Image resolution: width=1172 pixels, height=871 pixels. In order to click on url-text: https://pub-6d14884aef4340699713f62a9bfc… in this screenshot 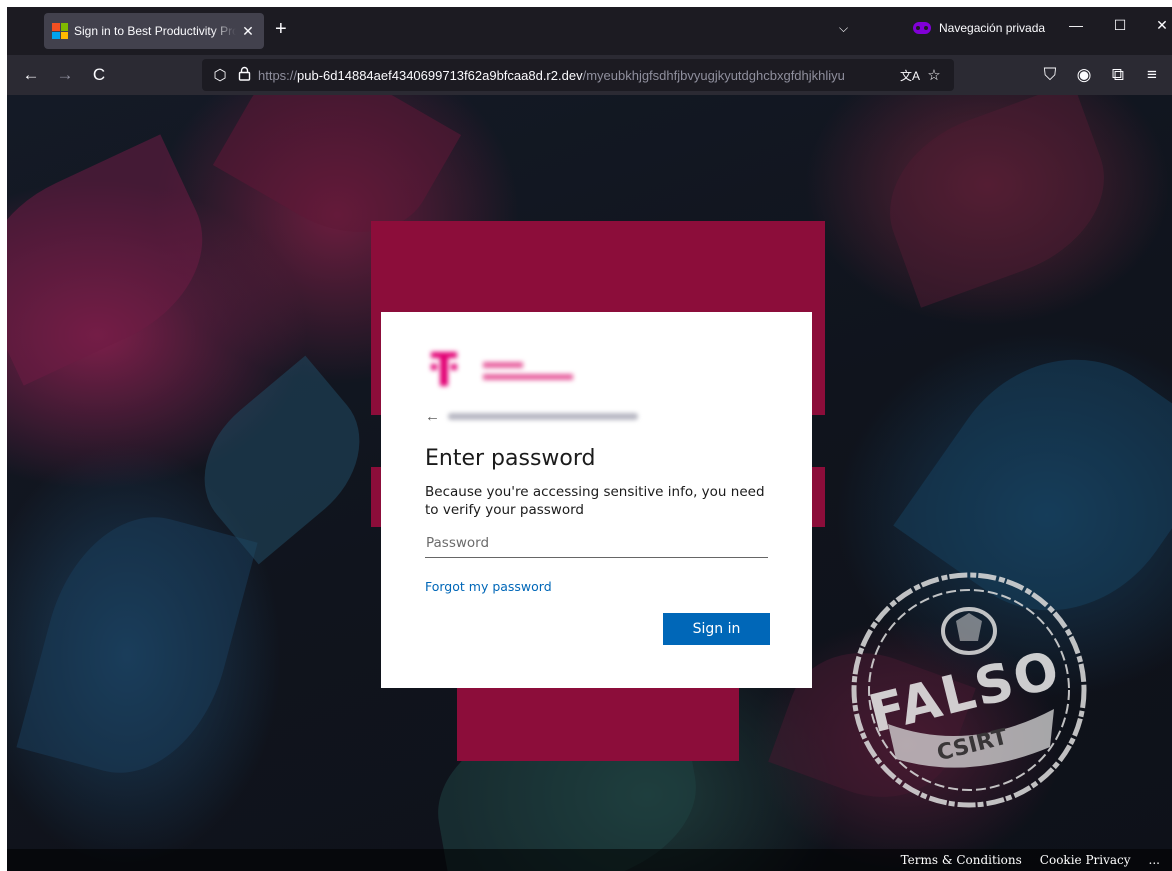, I will do `click(578, 75)`.